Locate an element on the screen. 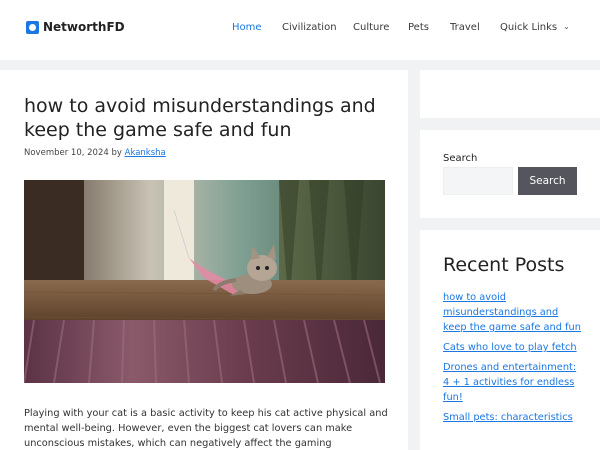 Image resolution: width=600 pixels, height=450 pixels. sidebar-widget-empty is located at coordinates (510, 94).